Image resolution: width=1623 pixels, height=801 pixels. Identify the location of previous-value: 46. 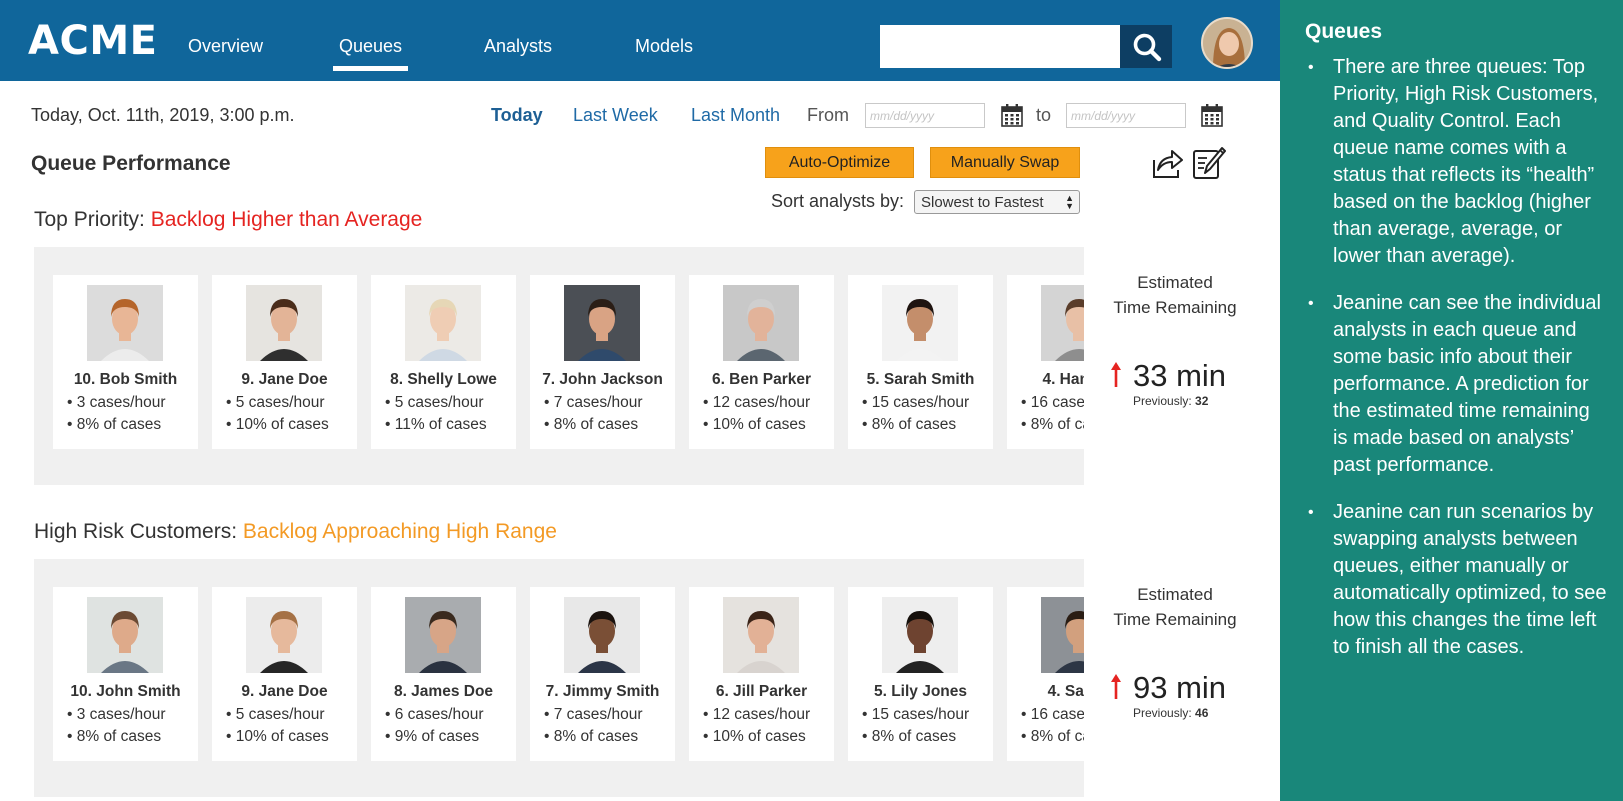
(1202, 713).